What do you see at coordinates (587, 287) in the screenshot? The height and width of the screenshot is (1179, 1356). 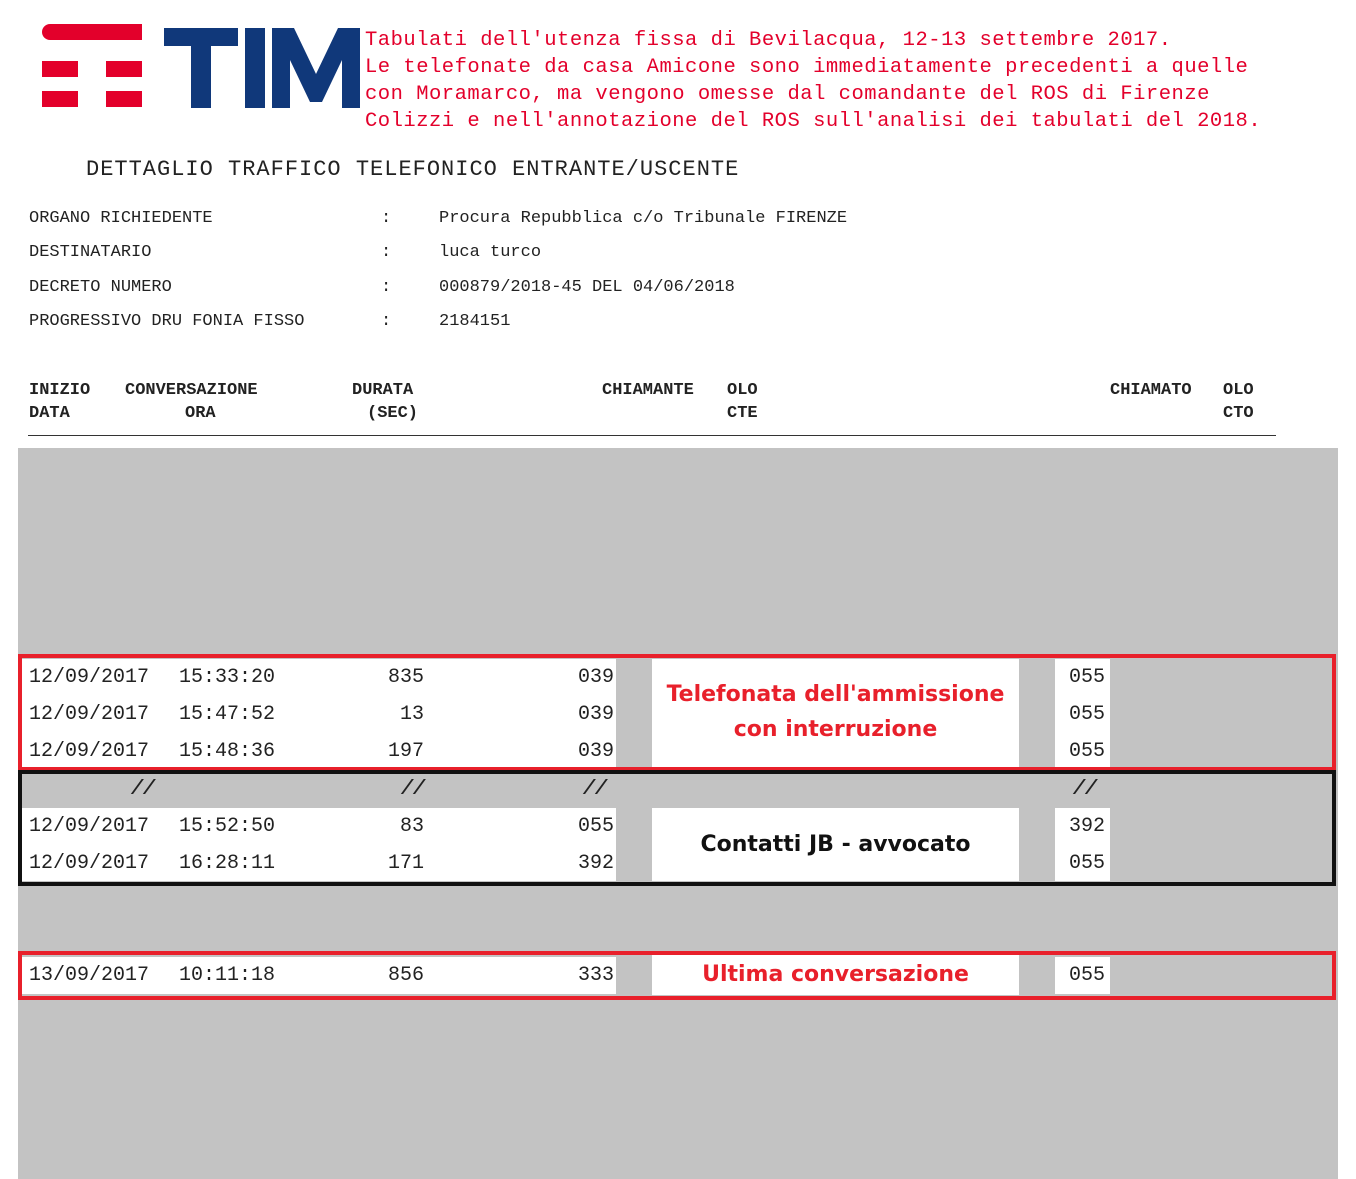 I see `meta-value: 000879/2018-45 DEL 04/06/2018` at bounding box center [587, 287].